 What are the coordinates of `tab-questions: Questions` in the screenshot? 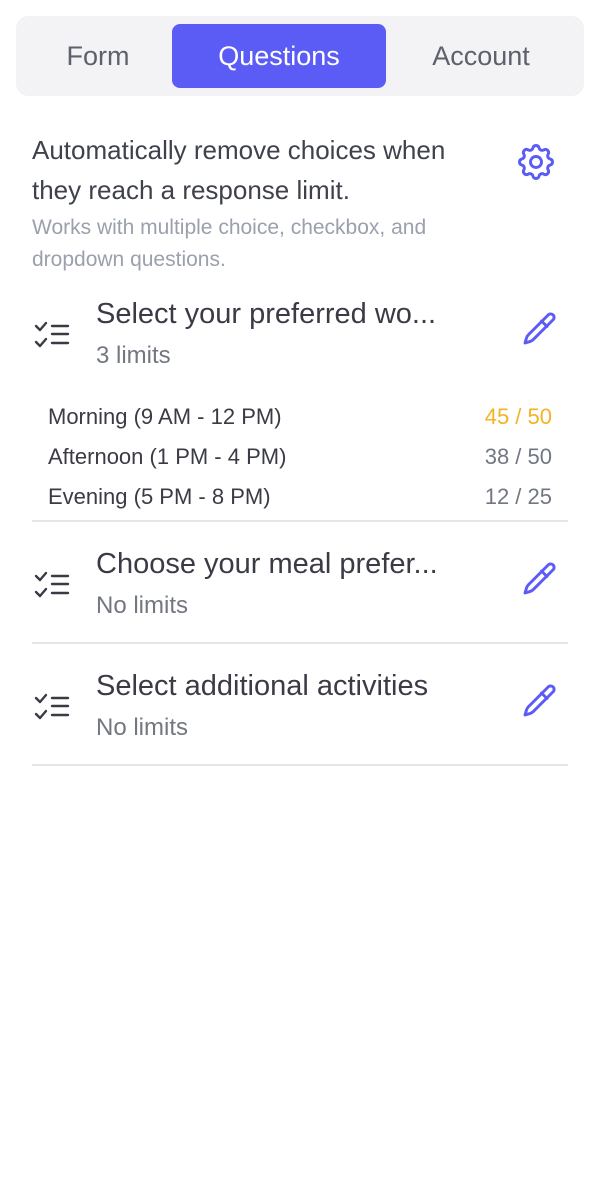 It's located at (279, 56).